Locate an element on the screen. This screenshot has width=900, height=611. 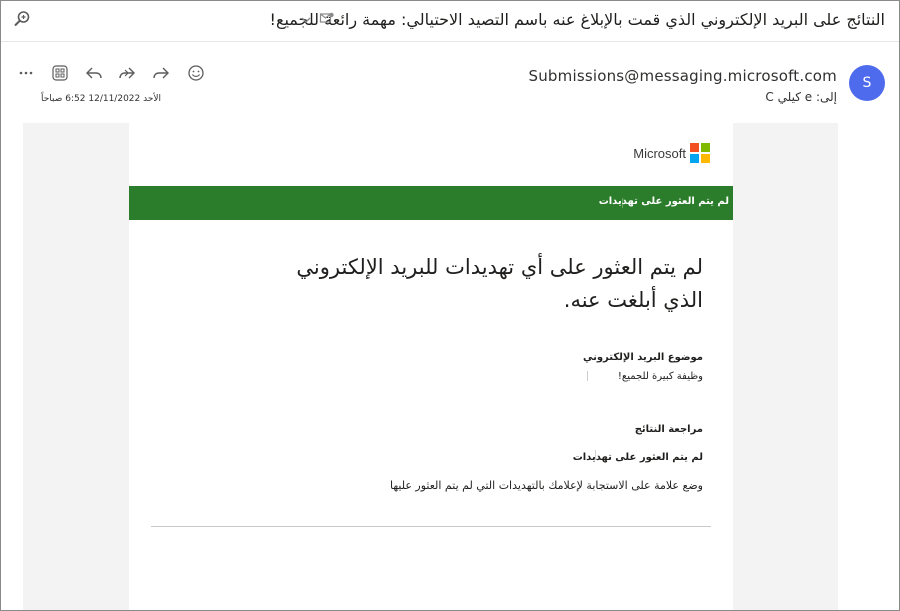
status-banner-text: لم يتم العثور على تهديدات is located at coordinates (663, 201).